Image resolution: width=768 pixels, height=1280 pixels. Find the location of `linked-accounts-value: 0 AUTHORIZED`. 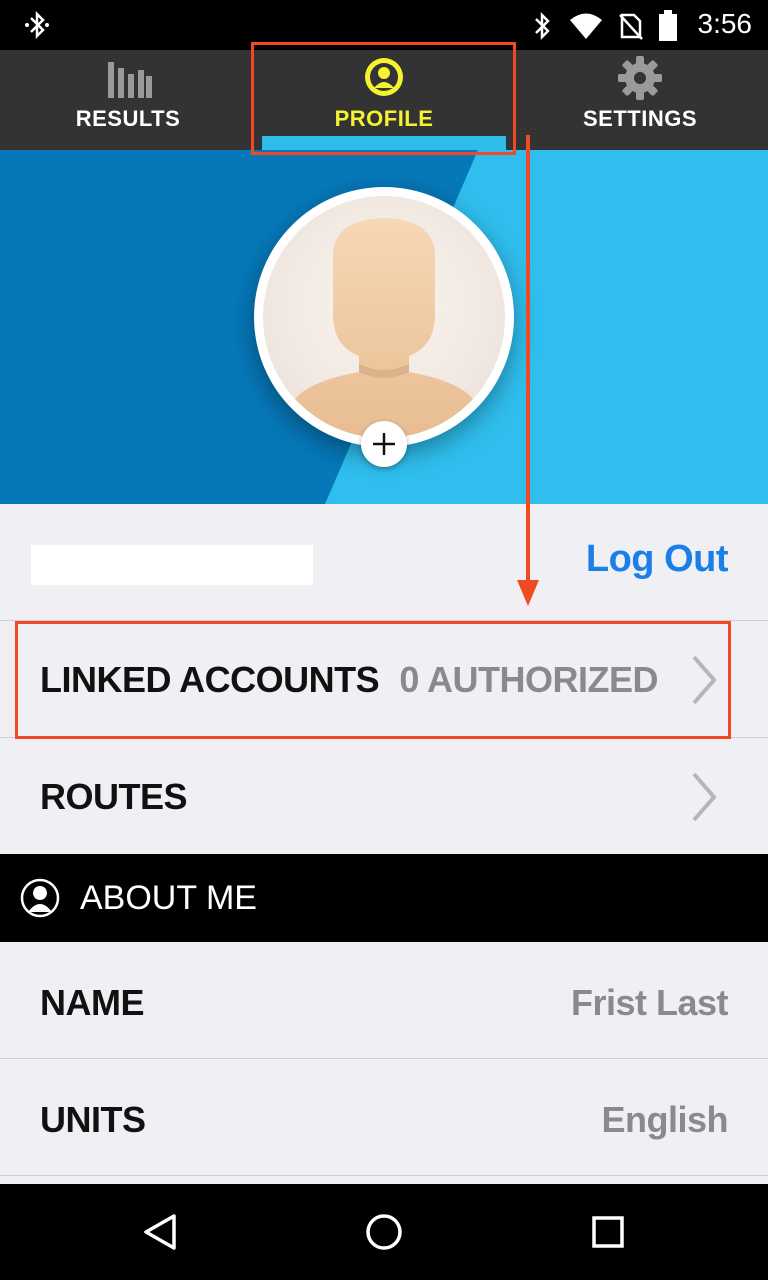

linked-accounts-value: 0 AUTHORIZED is located at coordinates (528, 679).